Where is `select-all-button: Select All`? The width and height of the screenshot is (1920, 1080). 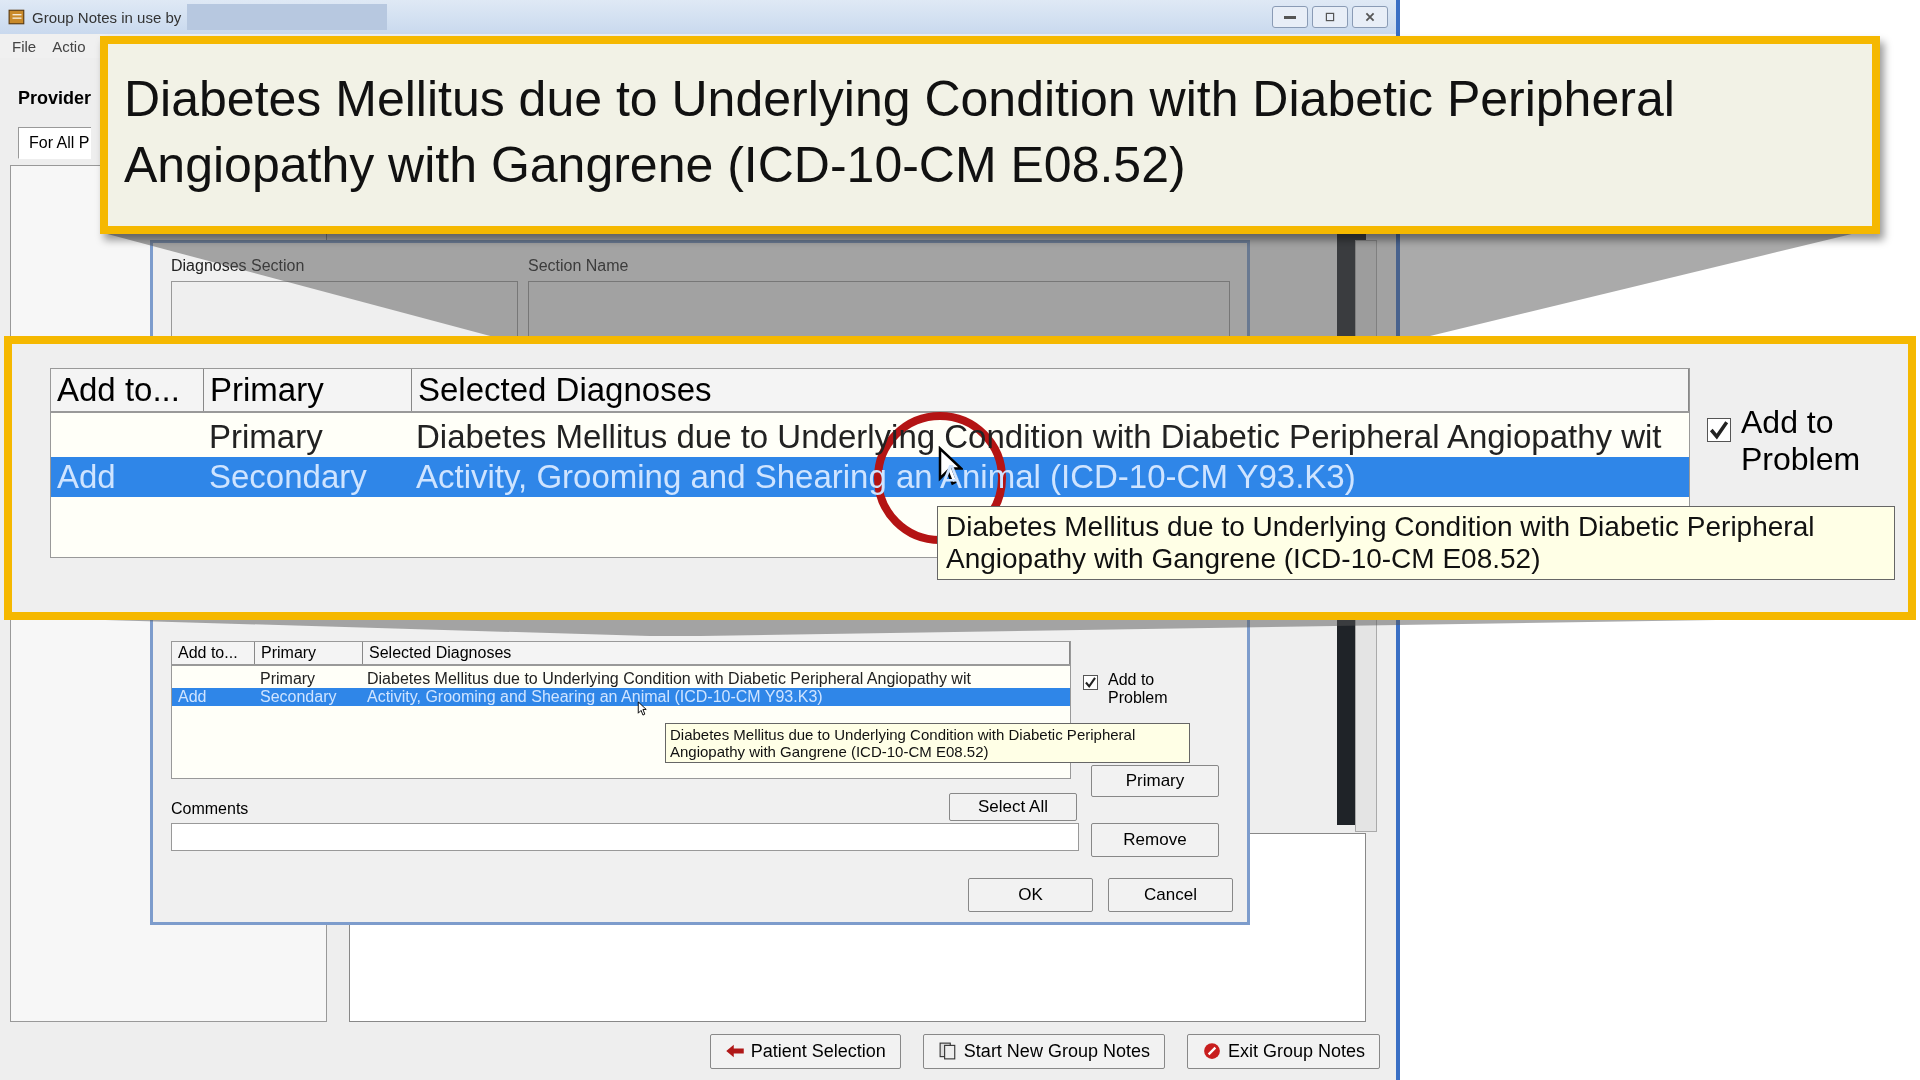
select-all-button: Select All is located at coordinates (1013, 807).